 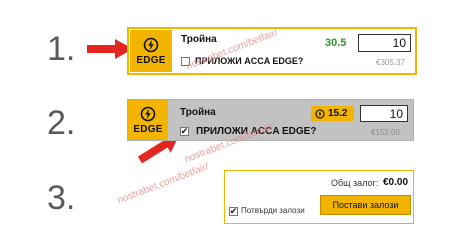 I want to click on potential-return: €152.00, so click(x=385, y=132).